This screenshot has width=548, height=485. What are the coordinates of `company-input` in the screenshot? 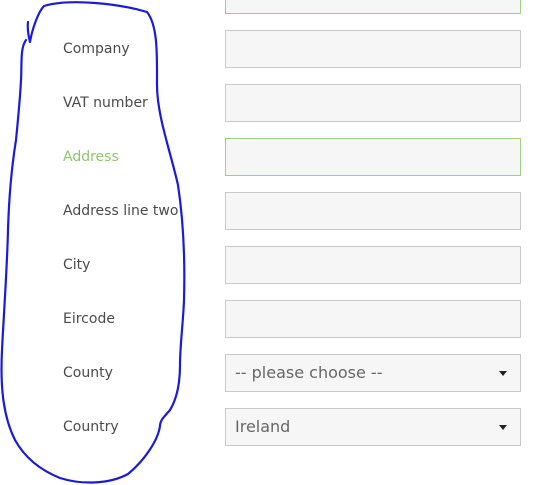 It's located at (373, 49).